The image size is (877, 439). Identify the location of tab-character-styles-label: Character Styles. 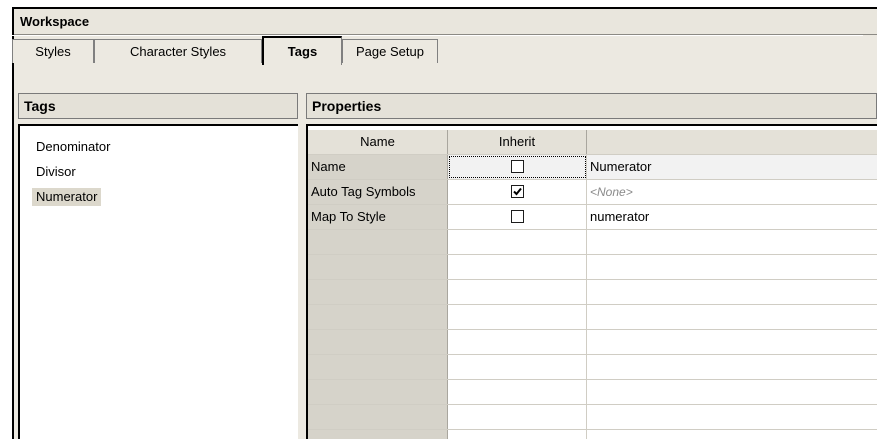
(178, 51).